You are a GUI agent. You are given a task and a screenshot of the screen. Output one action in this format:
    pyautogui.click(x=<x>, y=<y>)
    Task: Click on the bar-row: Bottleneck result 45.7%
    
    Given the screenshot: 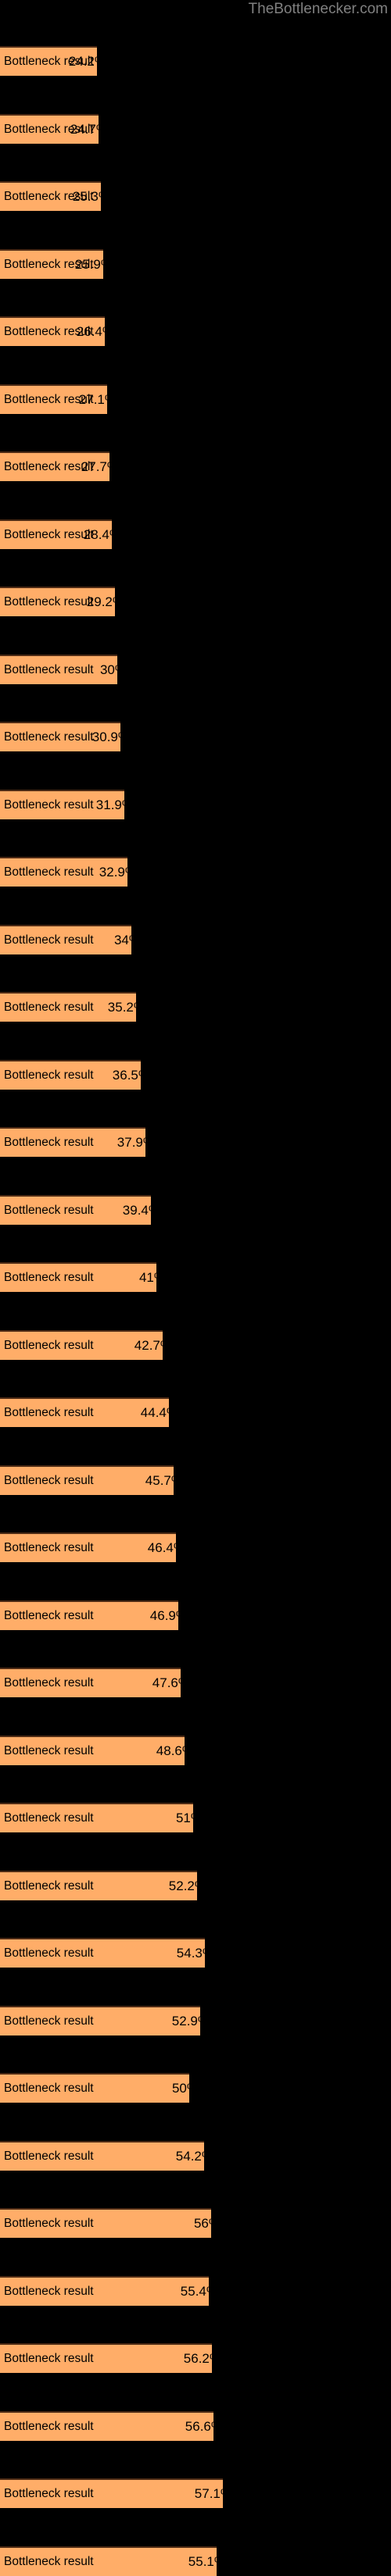 What is the action you would take?
    pyautogui.click(x=195, y=1480)
    